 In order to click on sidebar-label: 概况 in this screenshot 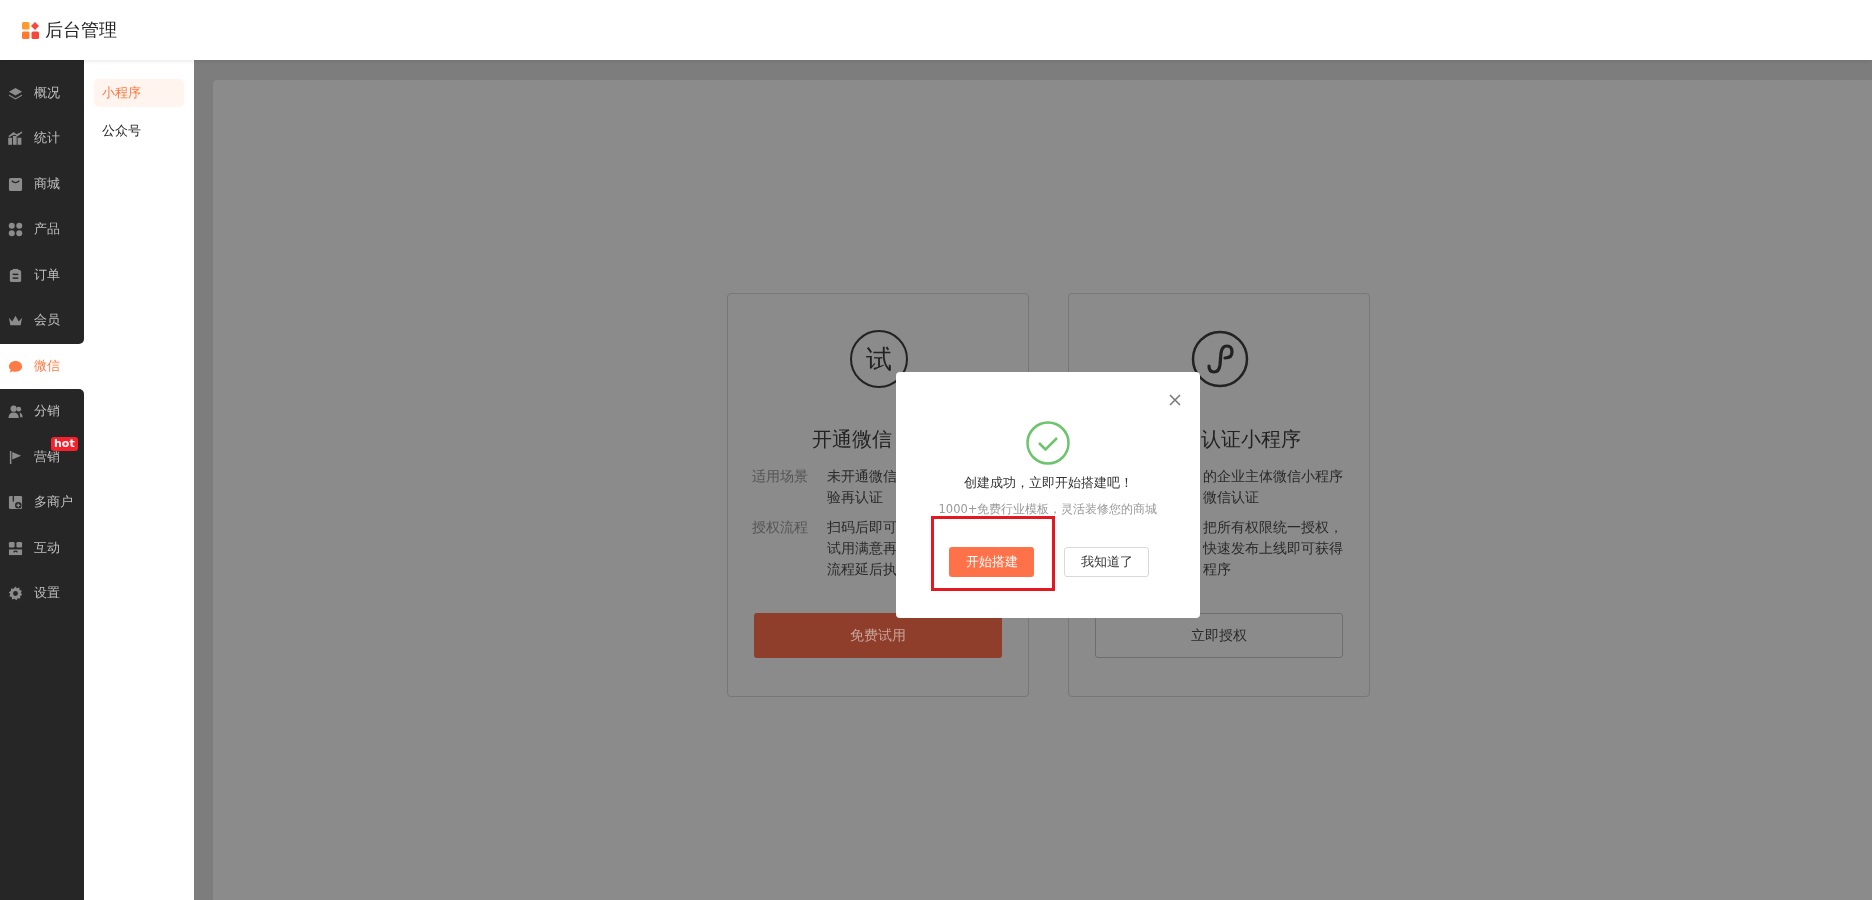, I will do `click(47, 93)`.